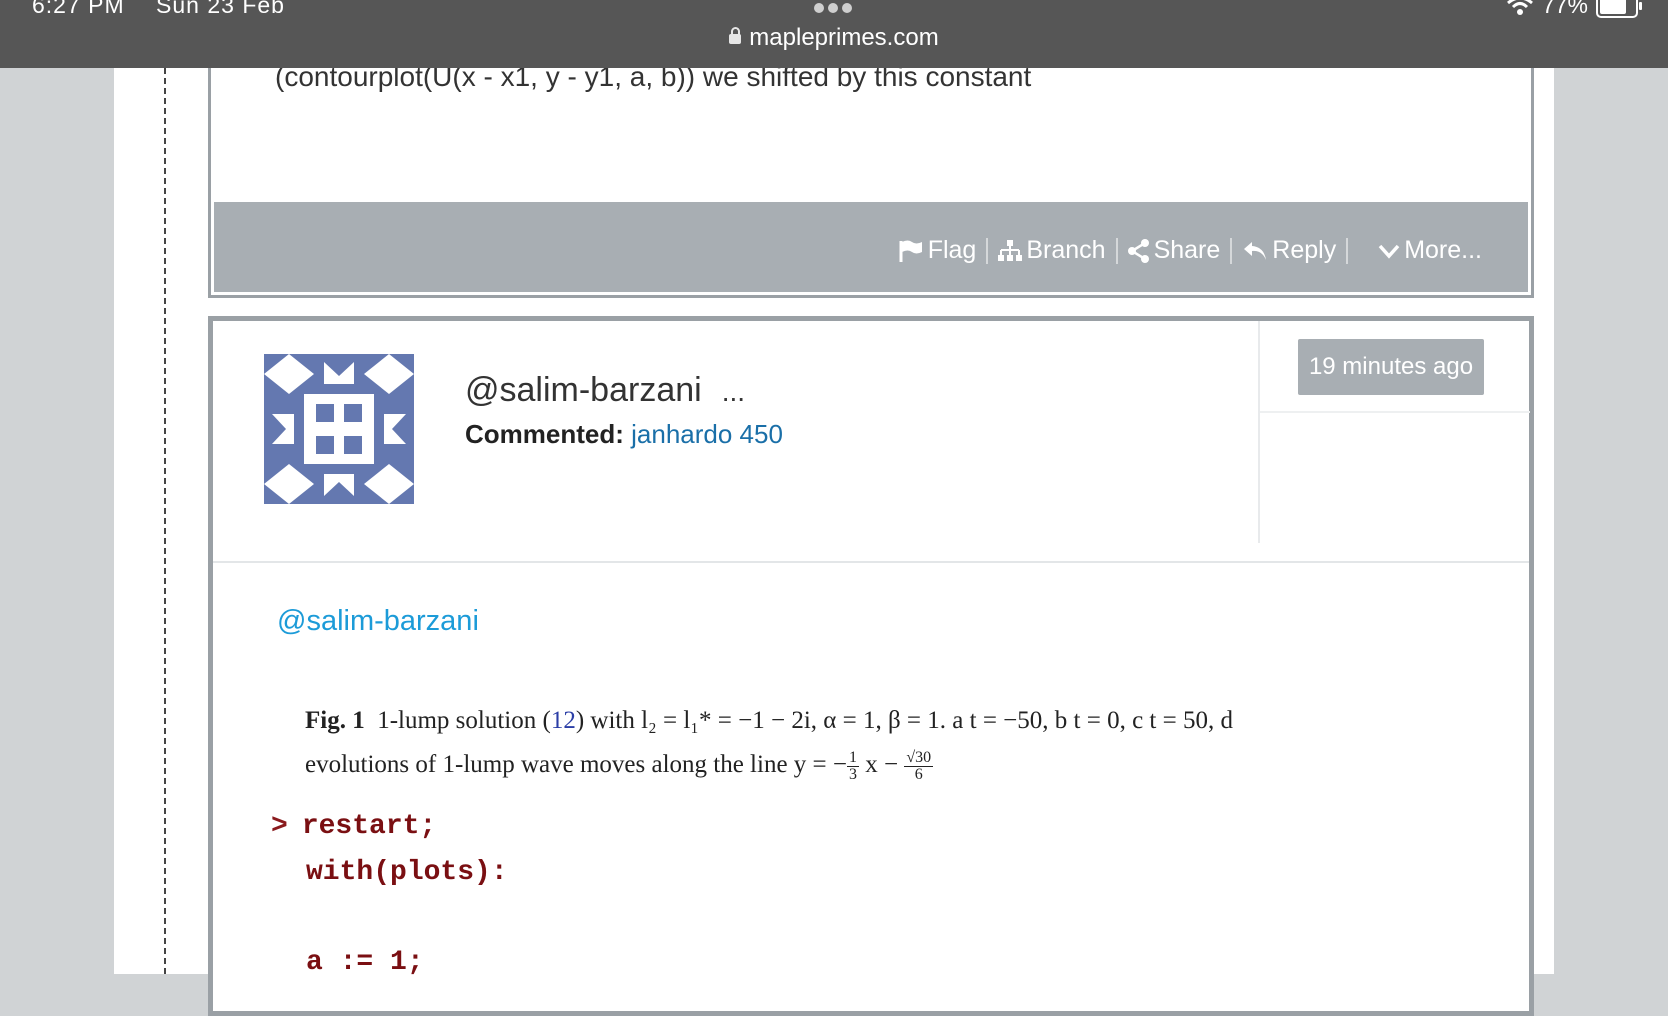 The height and width of the screenshot is (1016, 1668). Describe the element at coordinates (1391, 367) in the screenshot. I see `time-ago-badge: 19 minutes ago` at that location.